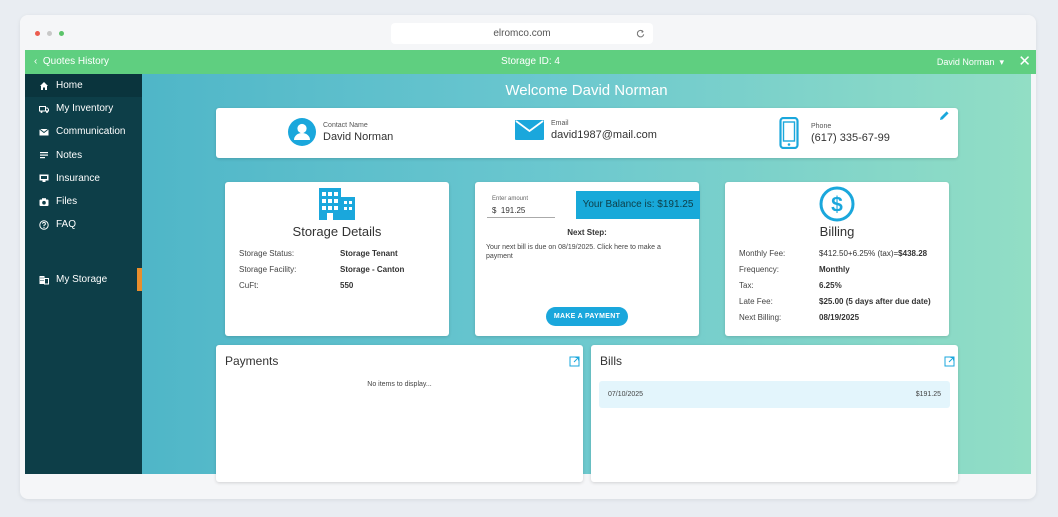 This screenshot has height=517, width=1058. I want to click on balance-badge: Your Balance is: $191.25, so click(638, 205).